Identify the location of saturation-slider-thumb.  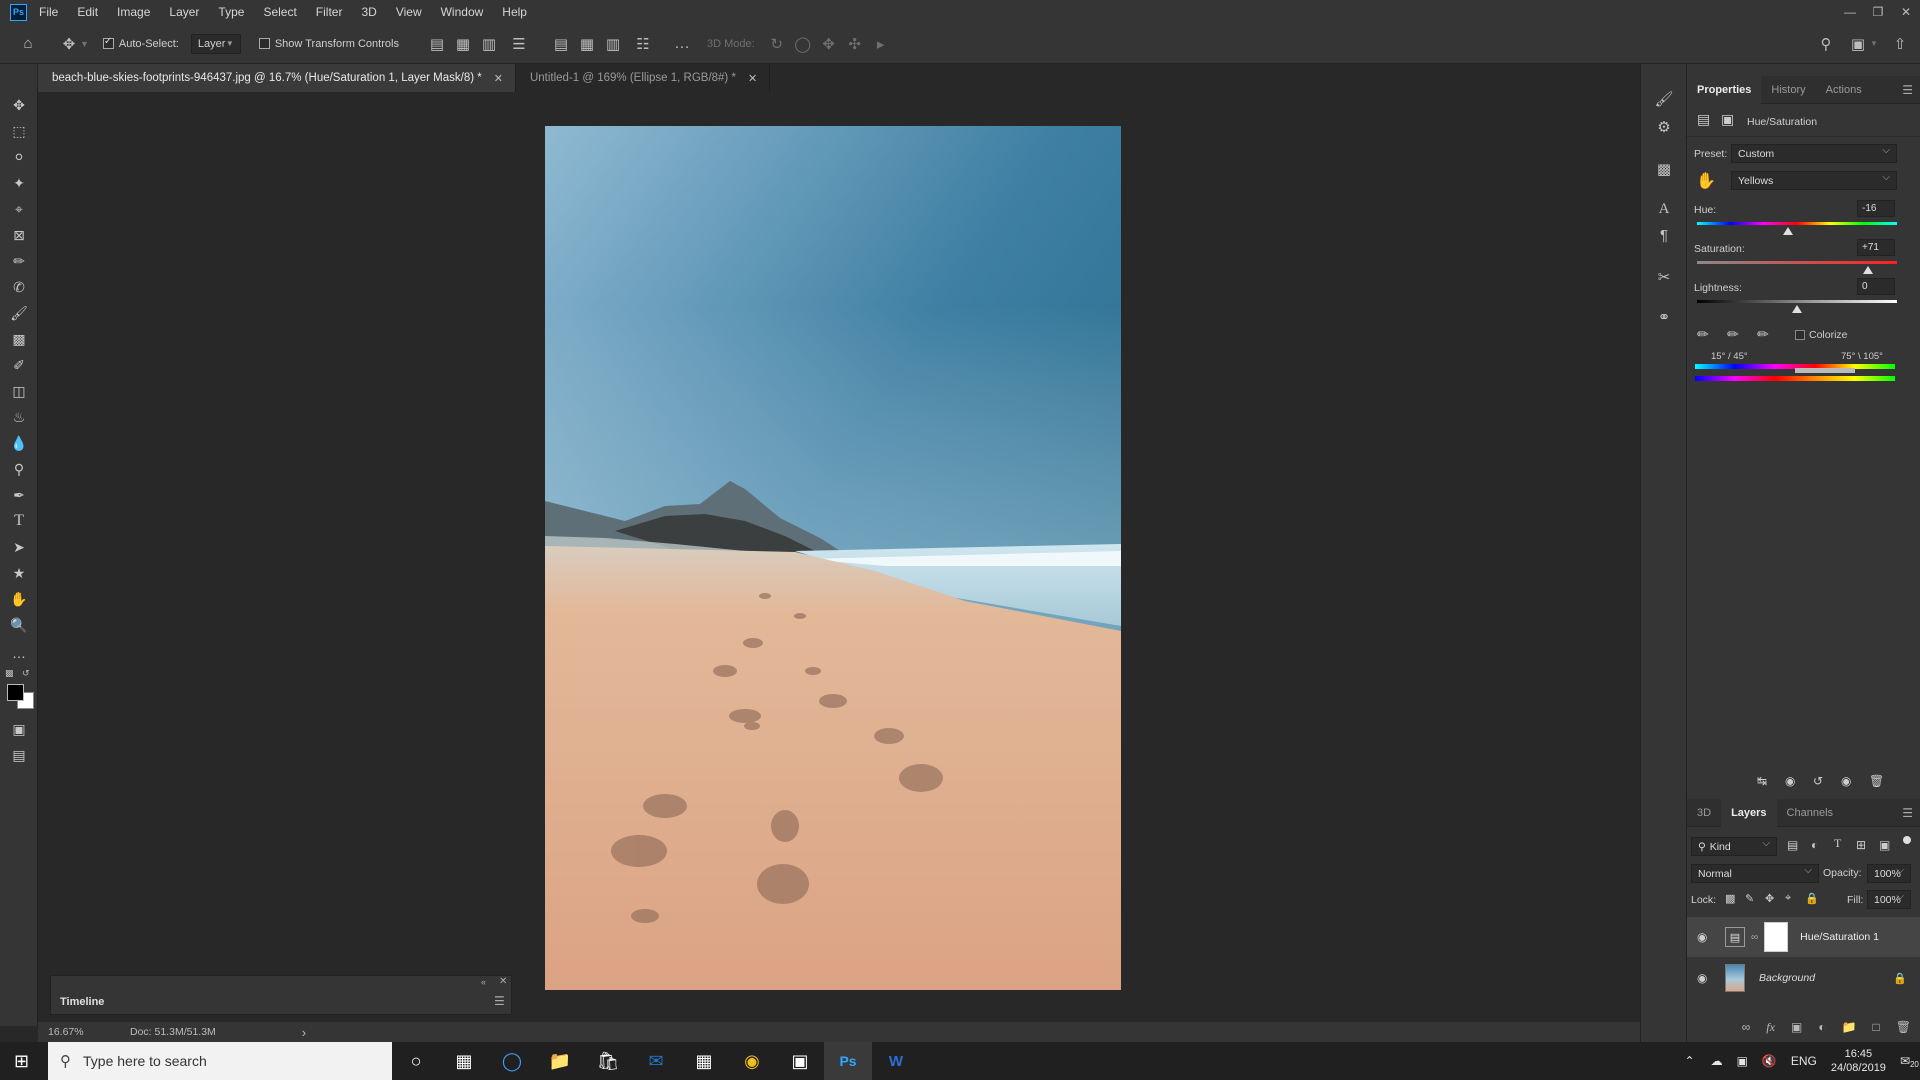
(1868, 270).